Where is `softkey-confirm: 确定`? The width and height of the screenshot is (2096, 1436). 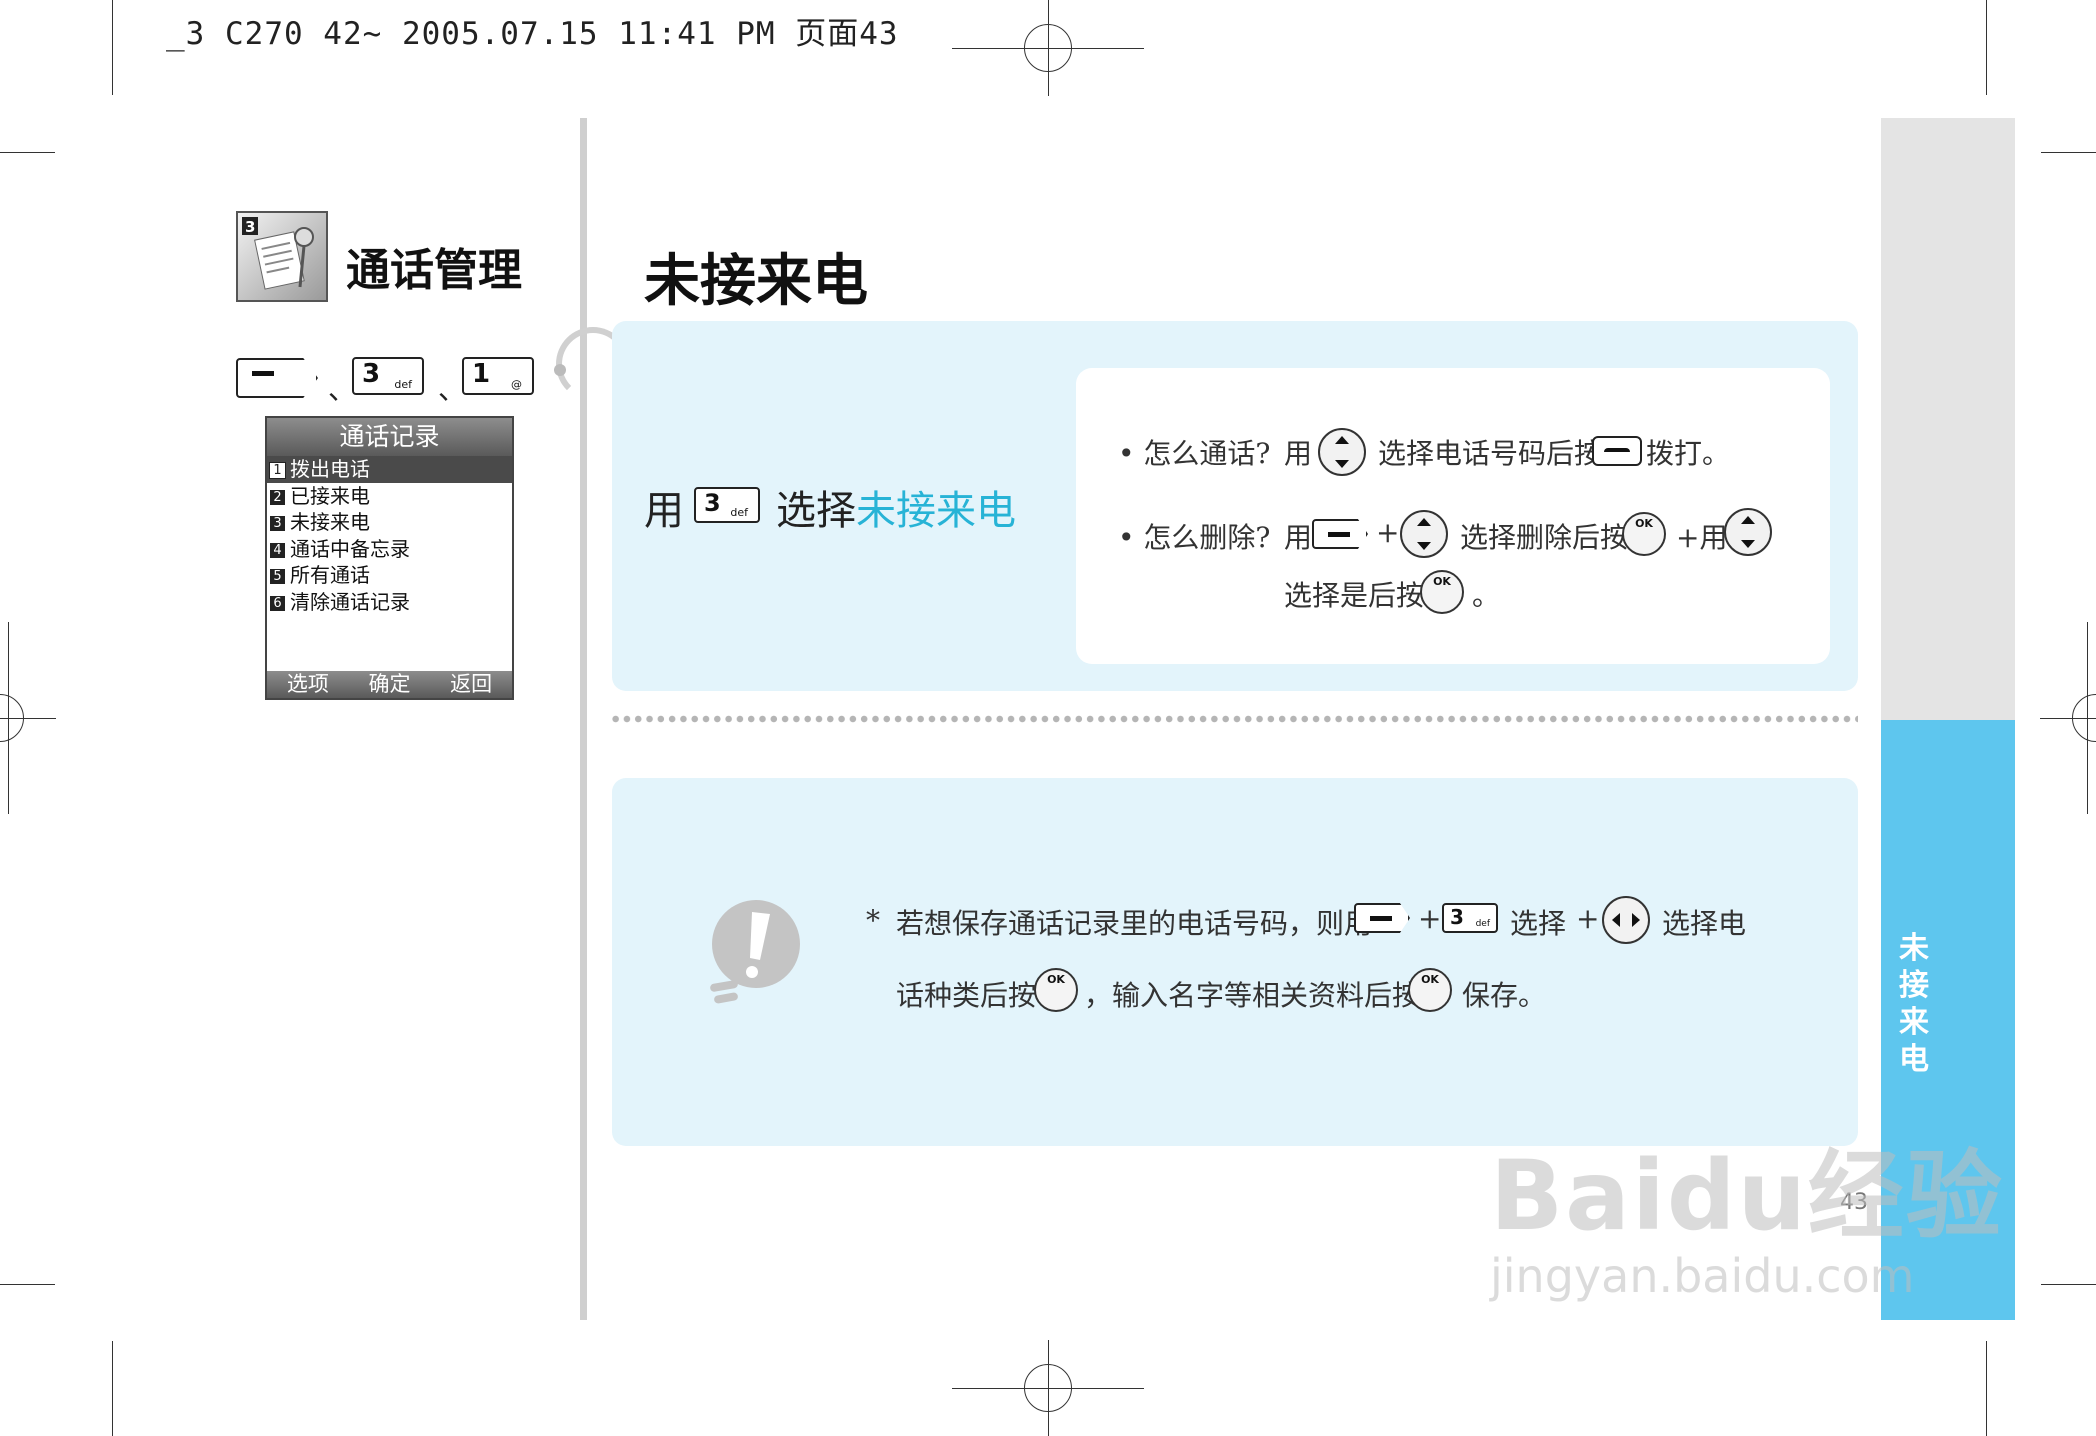 softkey-confirm: 确定 is located at coordinates (389, 684).